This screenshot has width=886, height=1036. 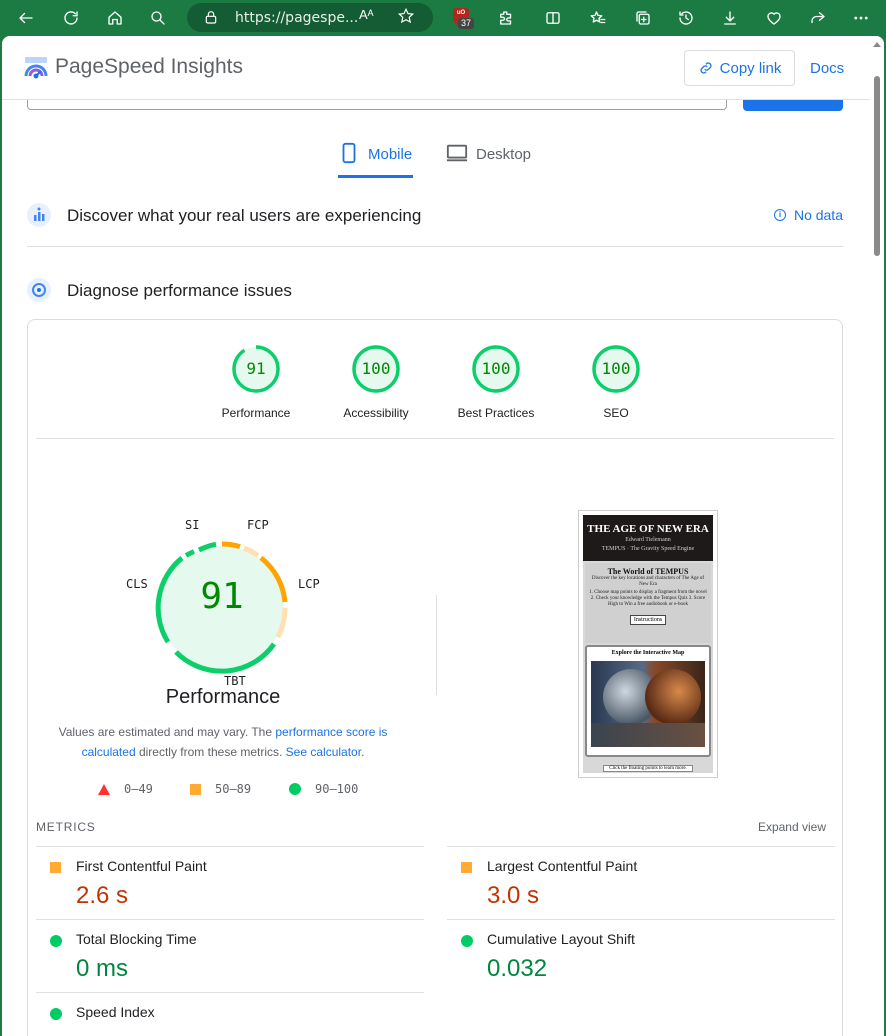 What do you see at coordinates (323, 752) in the screenshot?
I see `see-calculator-link: See calculator` at bounding box center [323, 752].